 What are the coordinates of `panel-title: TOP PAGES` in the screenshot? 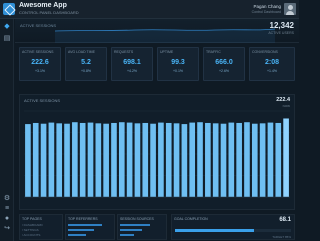 It's located at (32, 219).